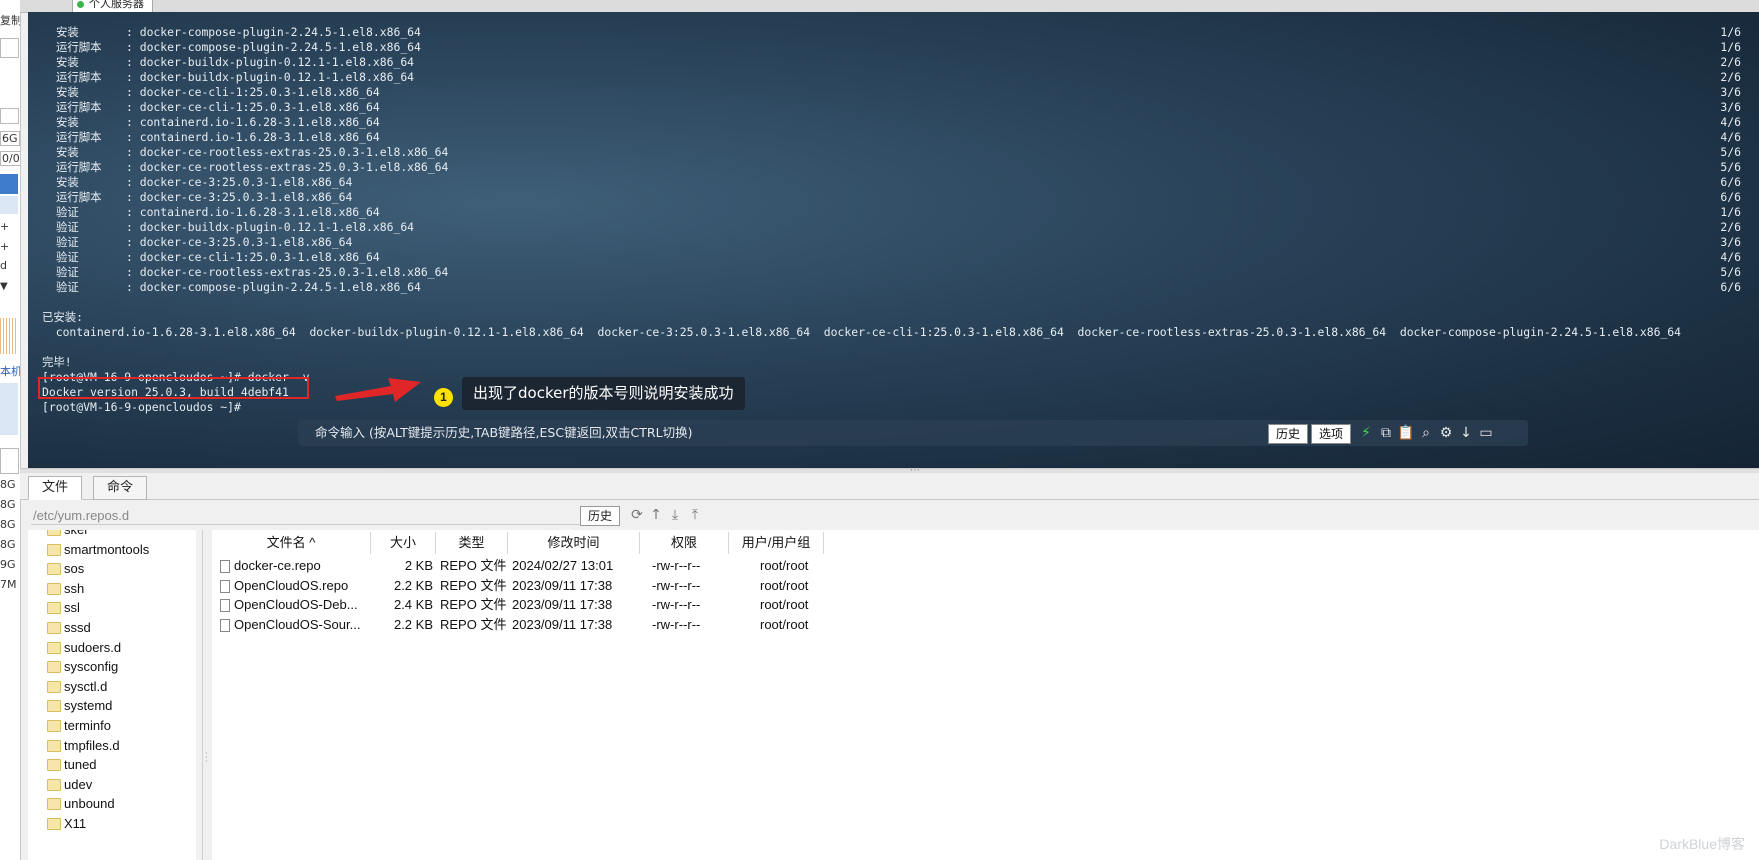 Image resolution: width=1759 pixels, height=860 pixels. Describe the element at coordinates (66, 824) in the screenshot. I see `tree-item: X11` at that location.